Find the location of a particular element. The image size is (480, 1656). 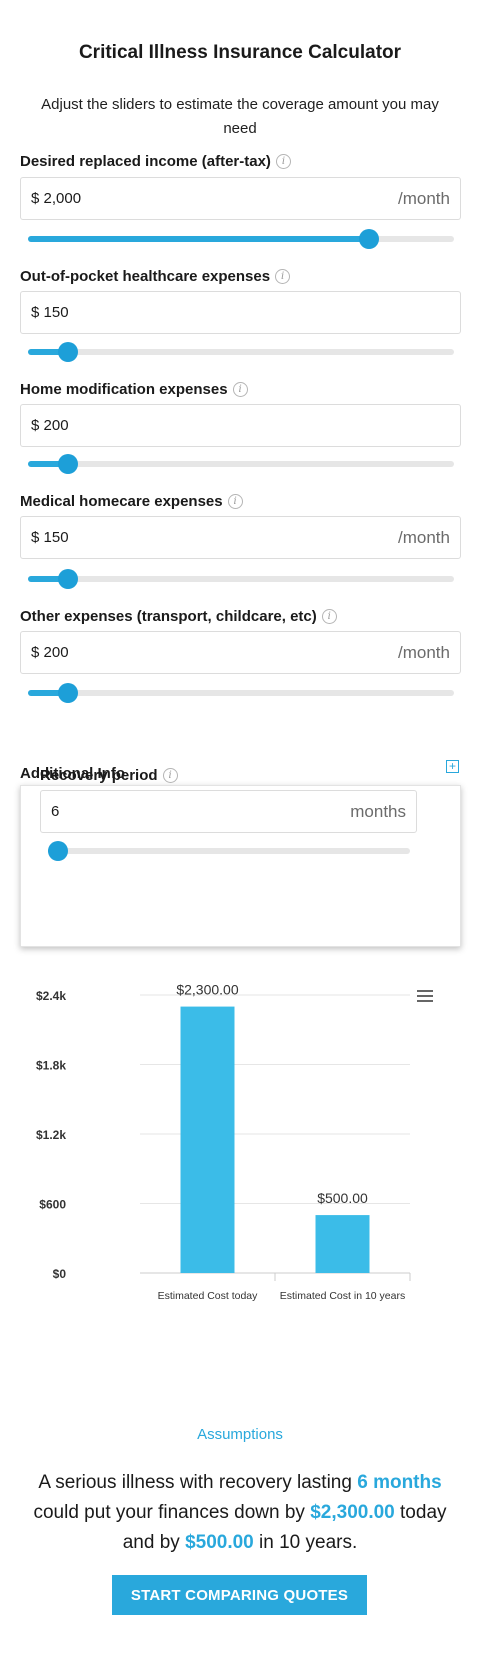

income-slider is located at coordinates (241, 239).